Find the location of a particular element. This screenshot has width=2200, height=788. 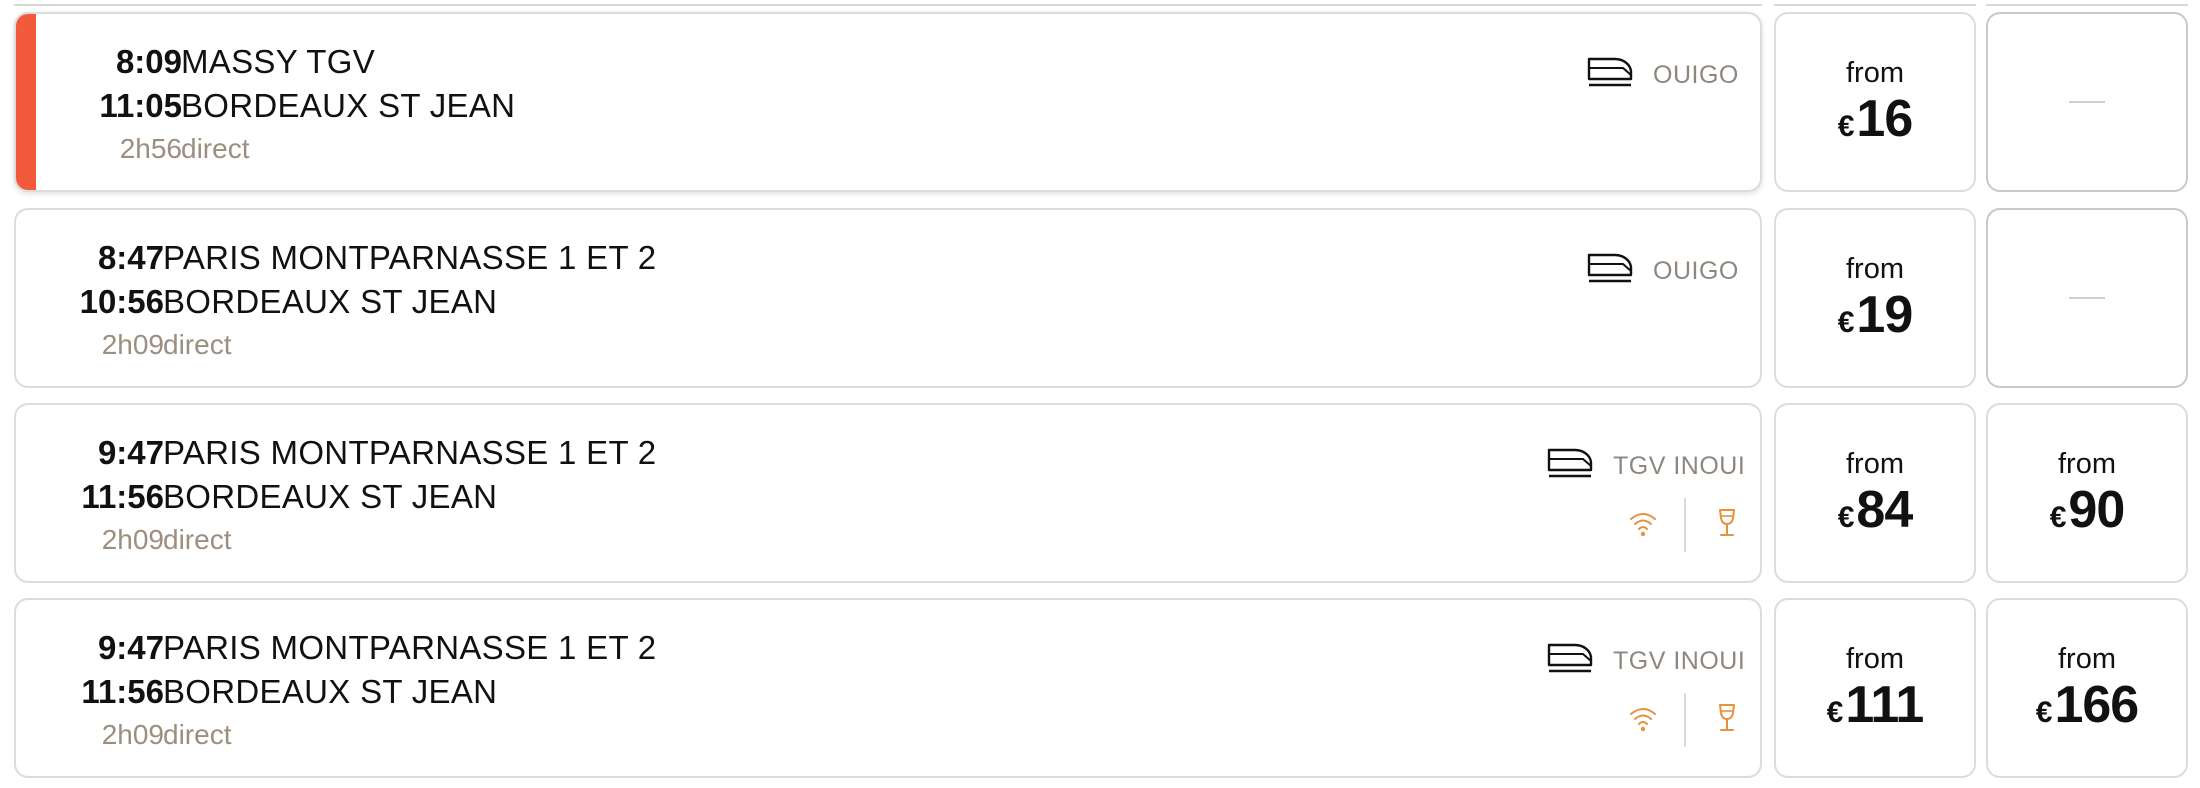

times-column: 8:47 10:56 2h09 is located at coordinates (90, 301).